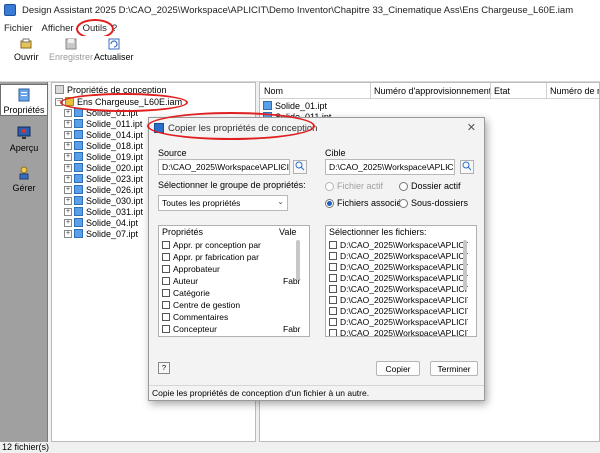 Image resolution: width=600 pixels, height=453 pixels. I want to click on properties-scrollbar, so click(298, 260).